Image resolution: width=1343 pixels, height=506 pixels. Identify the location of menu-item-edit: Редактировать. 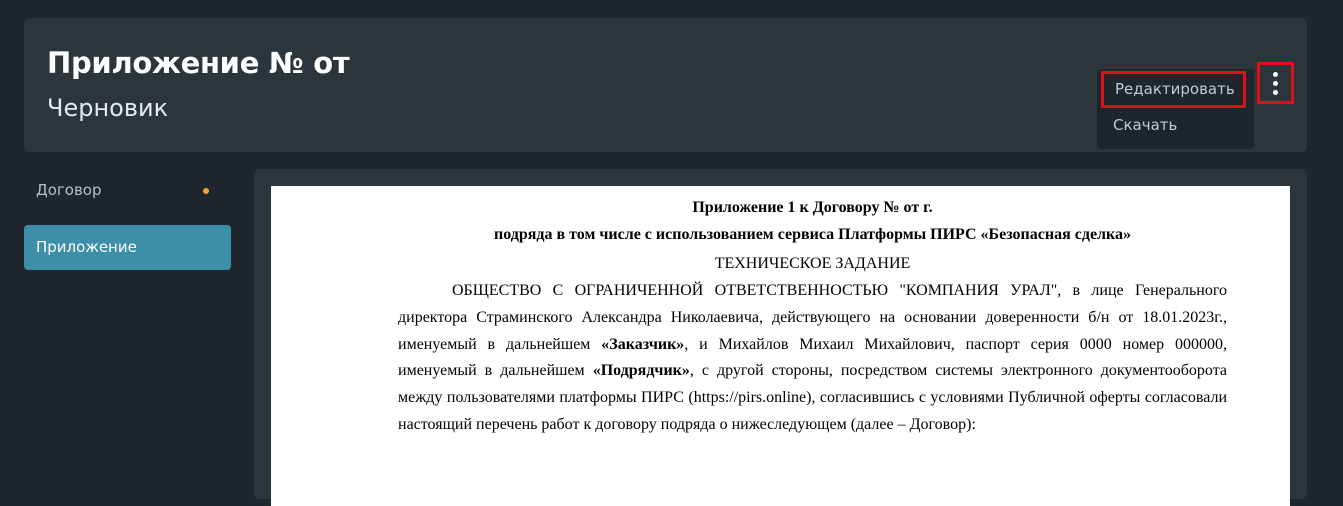
(1173, 89).